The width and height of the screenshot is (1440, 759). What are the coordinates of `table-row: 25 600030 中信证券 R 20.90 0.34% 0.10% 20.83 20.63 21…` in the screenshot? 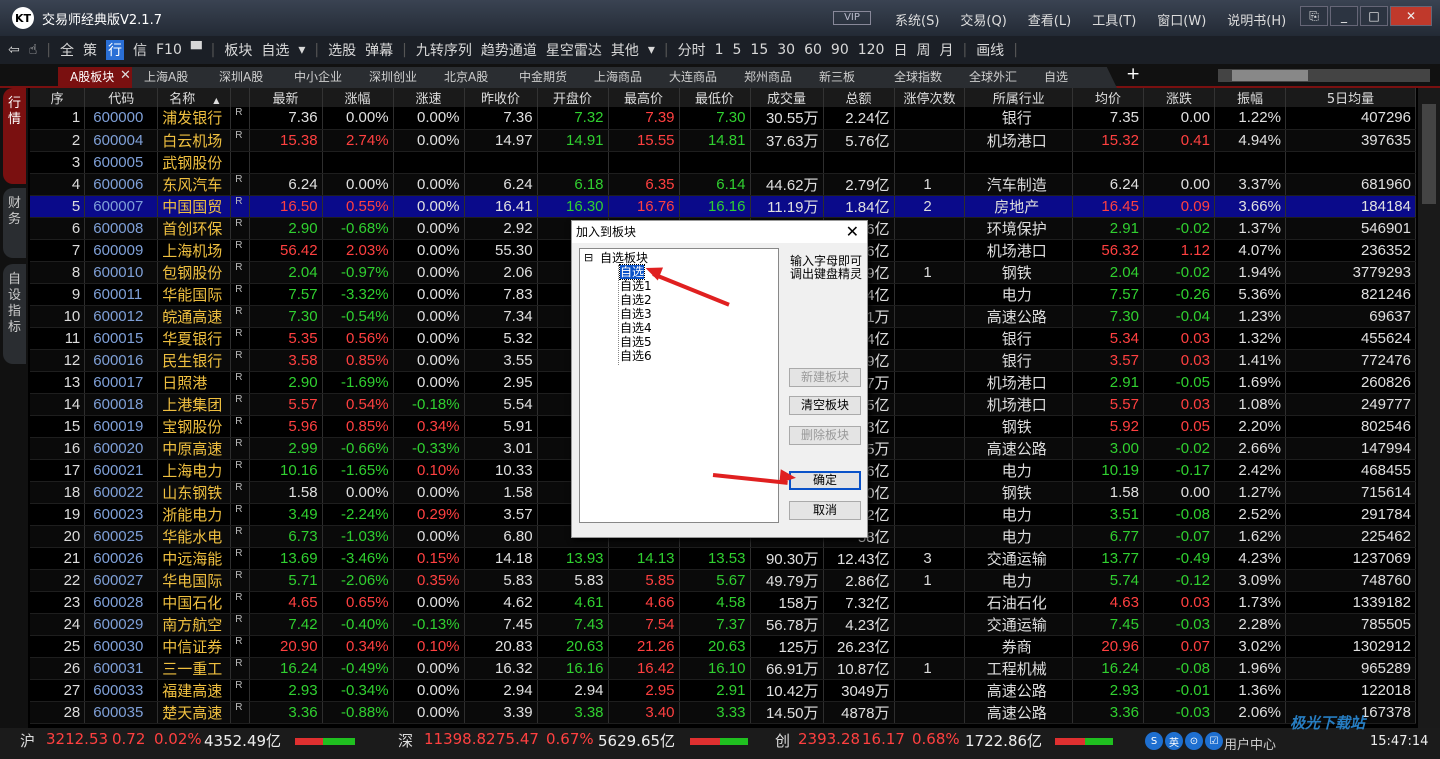 It's located at (723, 646).